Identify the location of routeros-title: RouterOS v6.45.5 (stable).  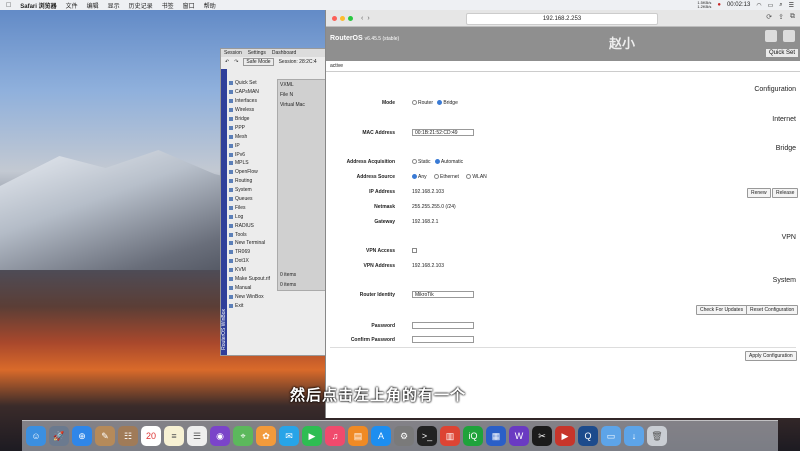
(364, 38).